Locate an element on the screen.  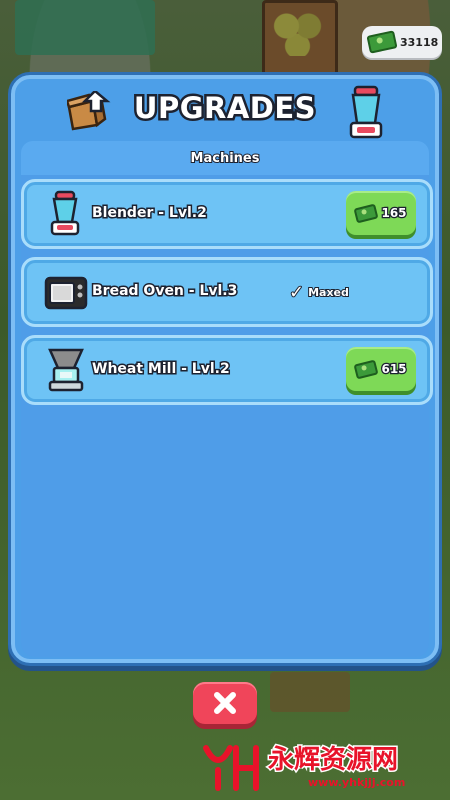
watermark-logo-icon is located at coordinates (231, 768).